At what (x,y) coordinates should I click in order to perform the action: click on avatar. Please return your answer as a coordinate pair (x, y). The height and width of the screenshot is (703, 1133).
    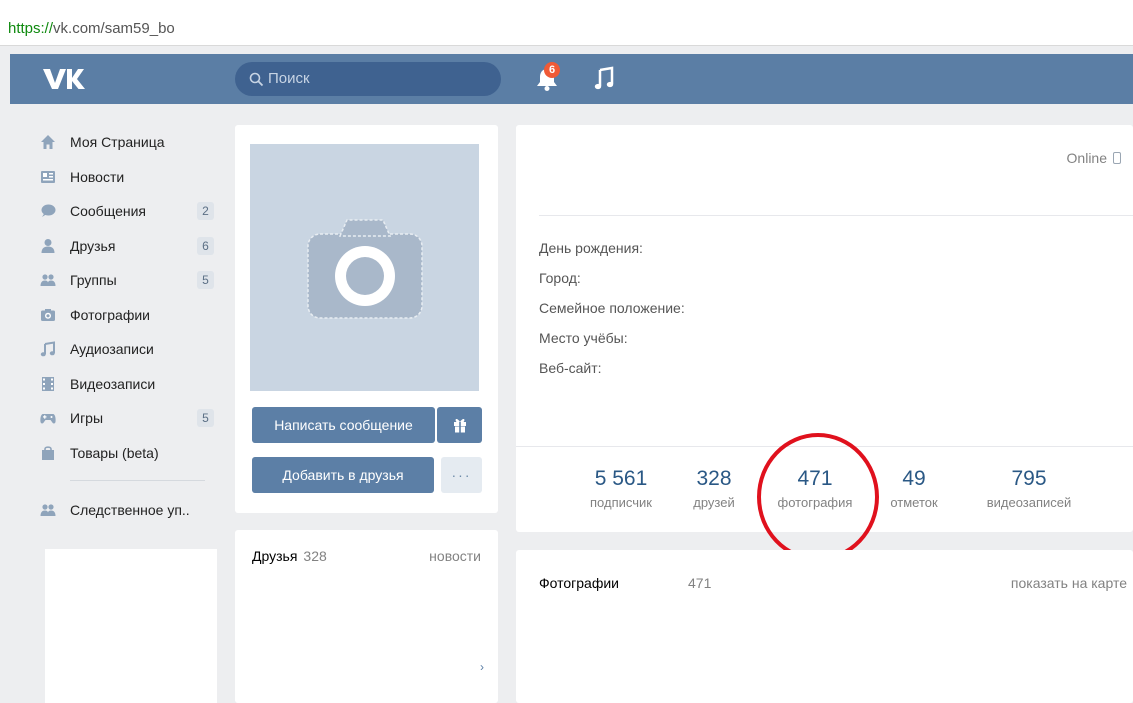
    Looking at the image, I should click on (364, 267).